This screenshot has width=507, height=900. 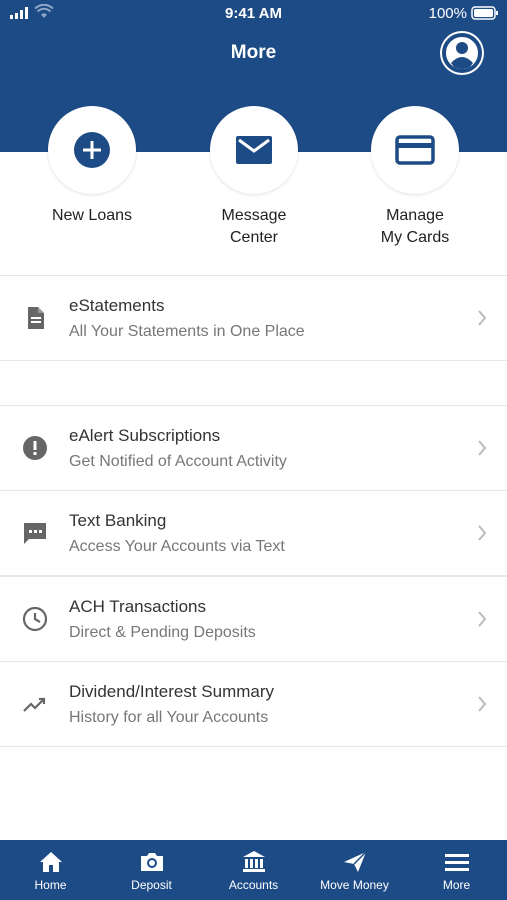 I want to click on new-loans-circle, so click(x=92, y=150).